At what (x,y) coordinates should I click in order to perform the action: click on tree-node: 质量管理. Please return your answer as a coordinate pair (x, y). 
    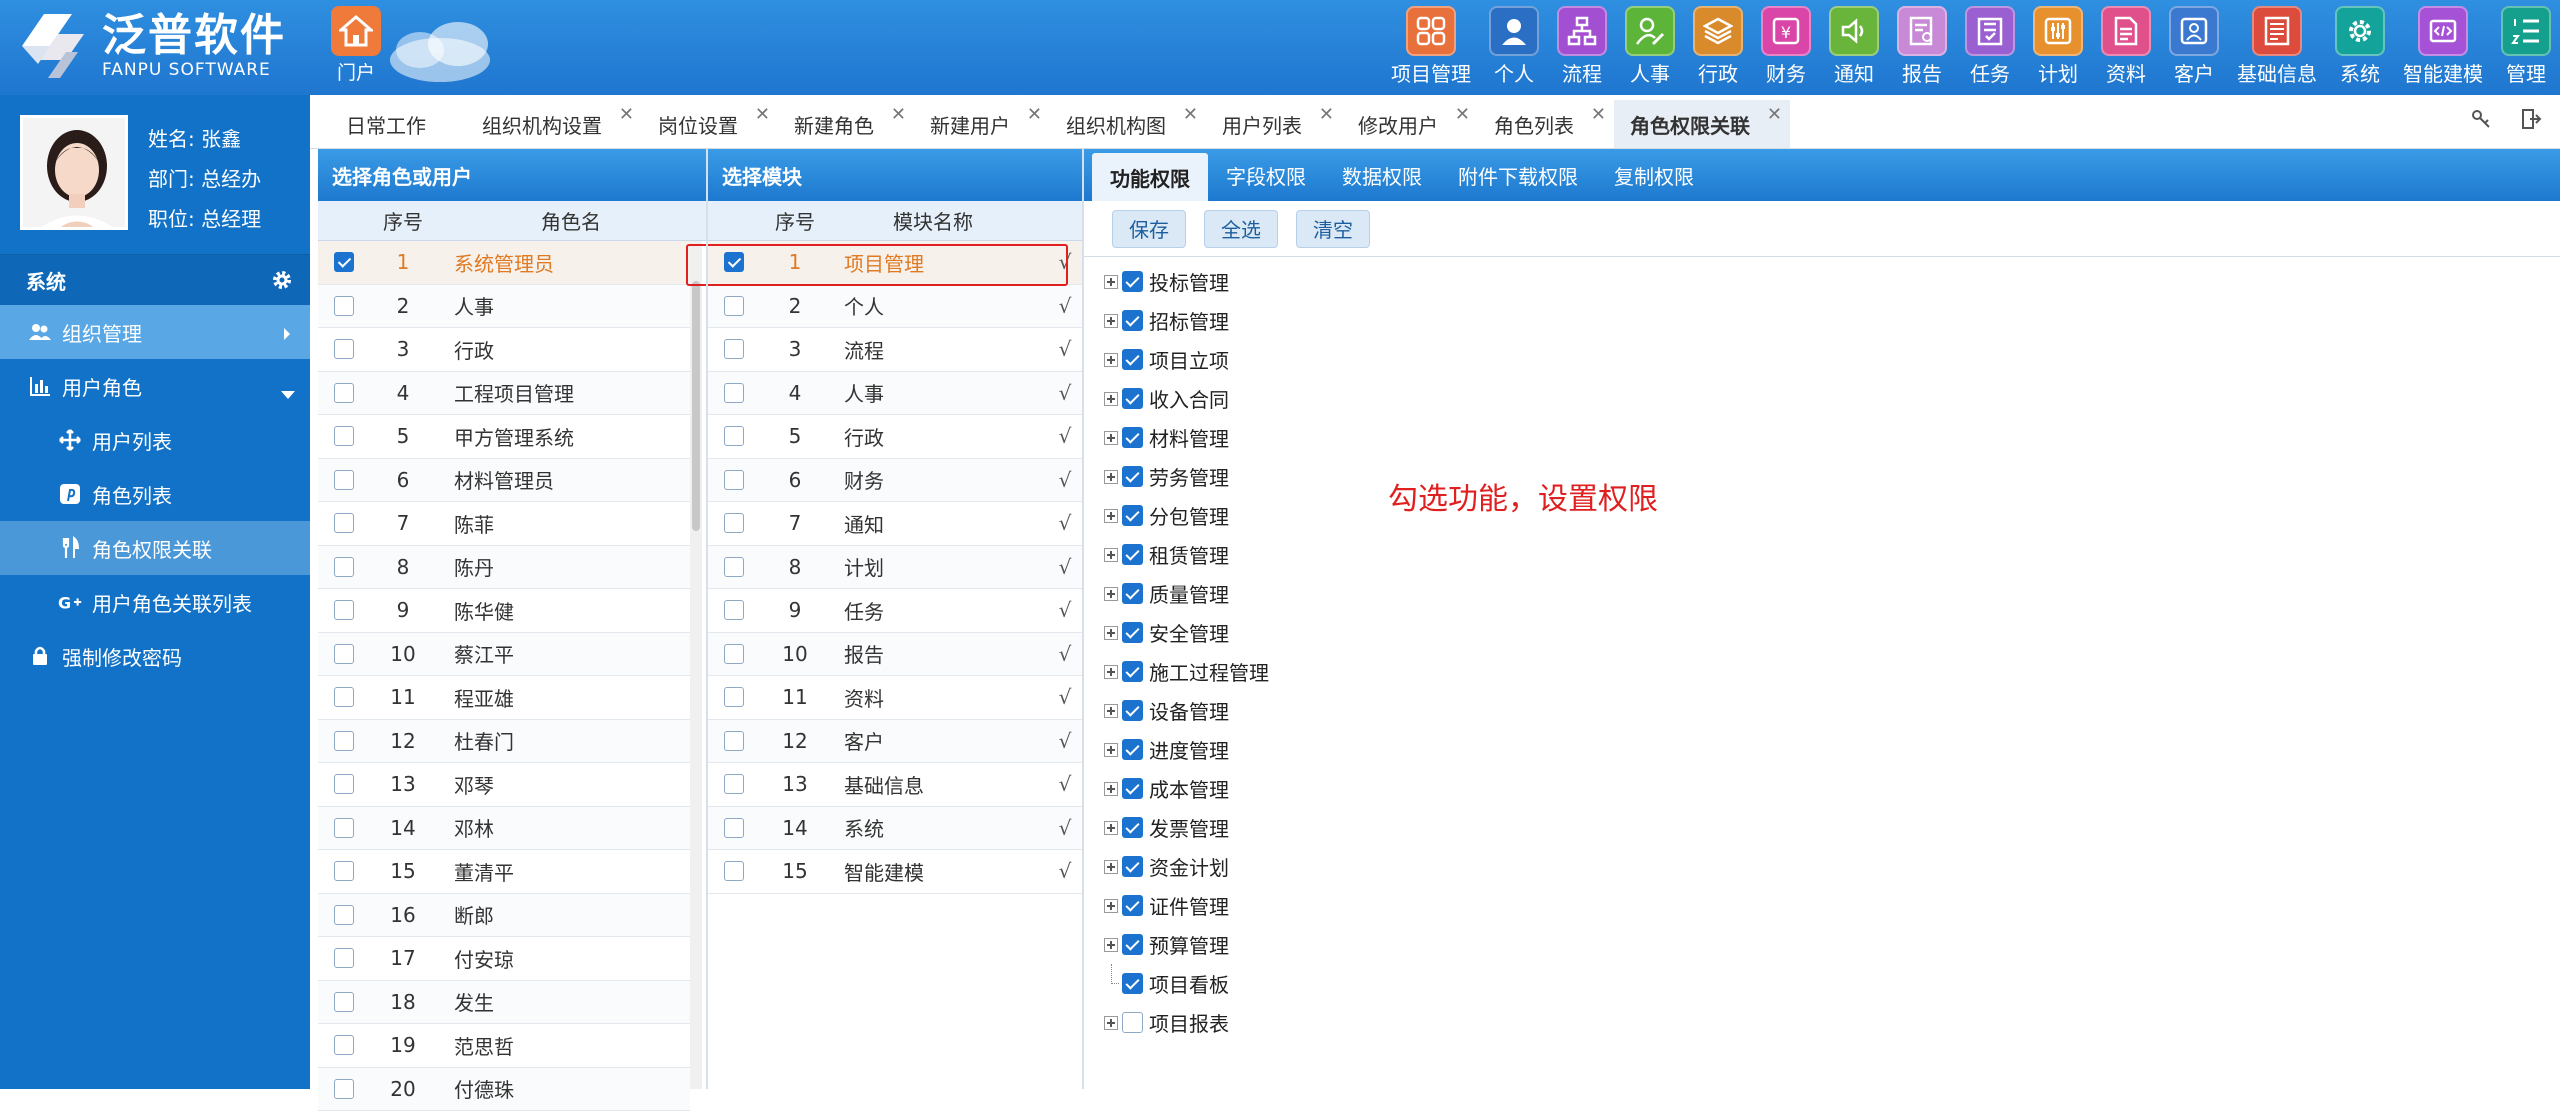
    Looking at the image, I should click on (1186, 593).